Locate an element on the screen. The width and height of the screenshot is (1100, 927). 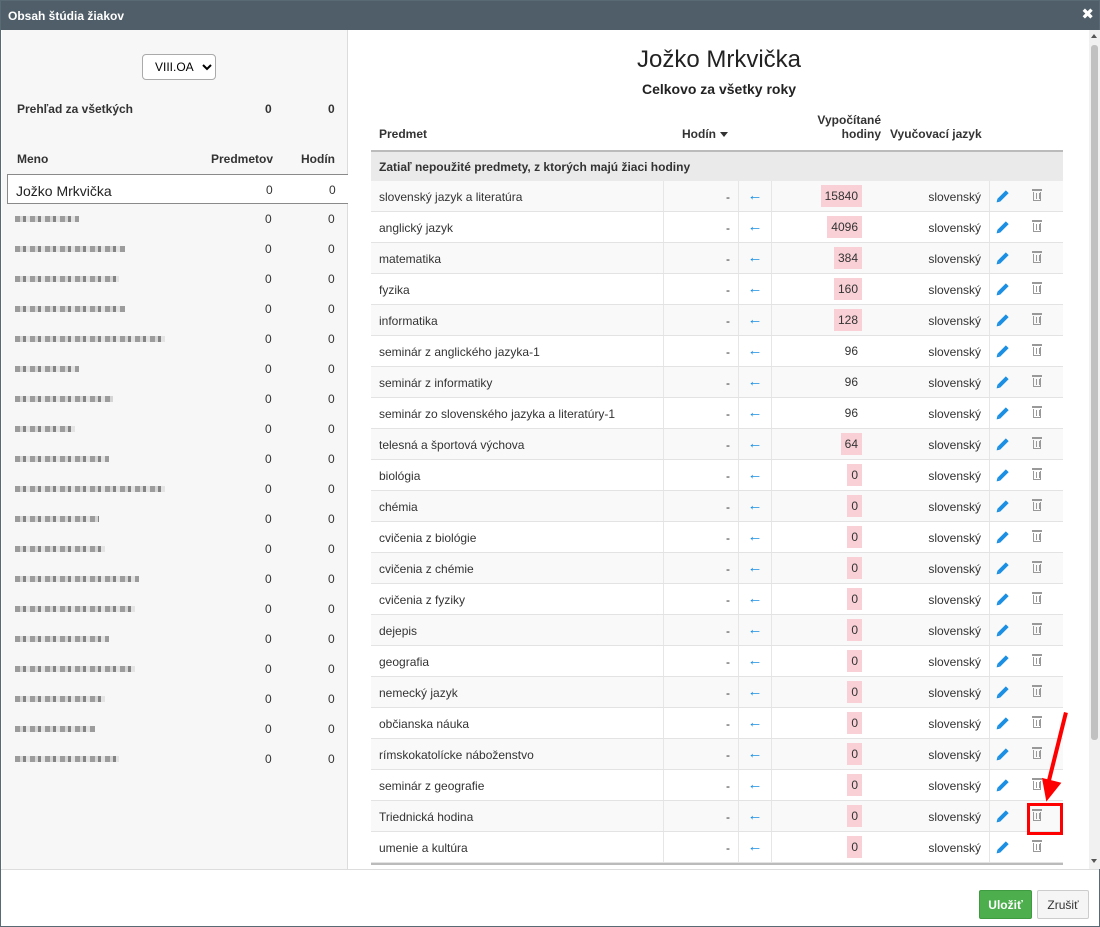
redacted-name is located at coordinates (55, 729).